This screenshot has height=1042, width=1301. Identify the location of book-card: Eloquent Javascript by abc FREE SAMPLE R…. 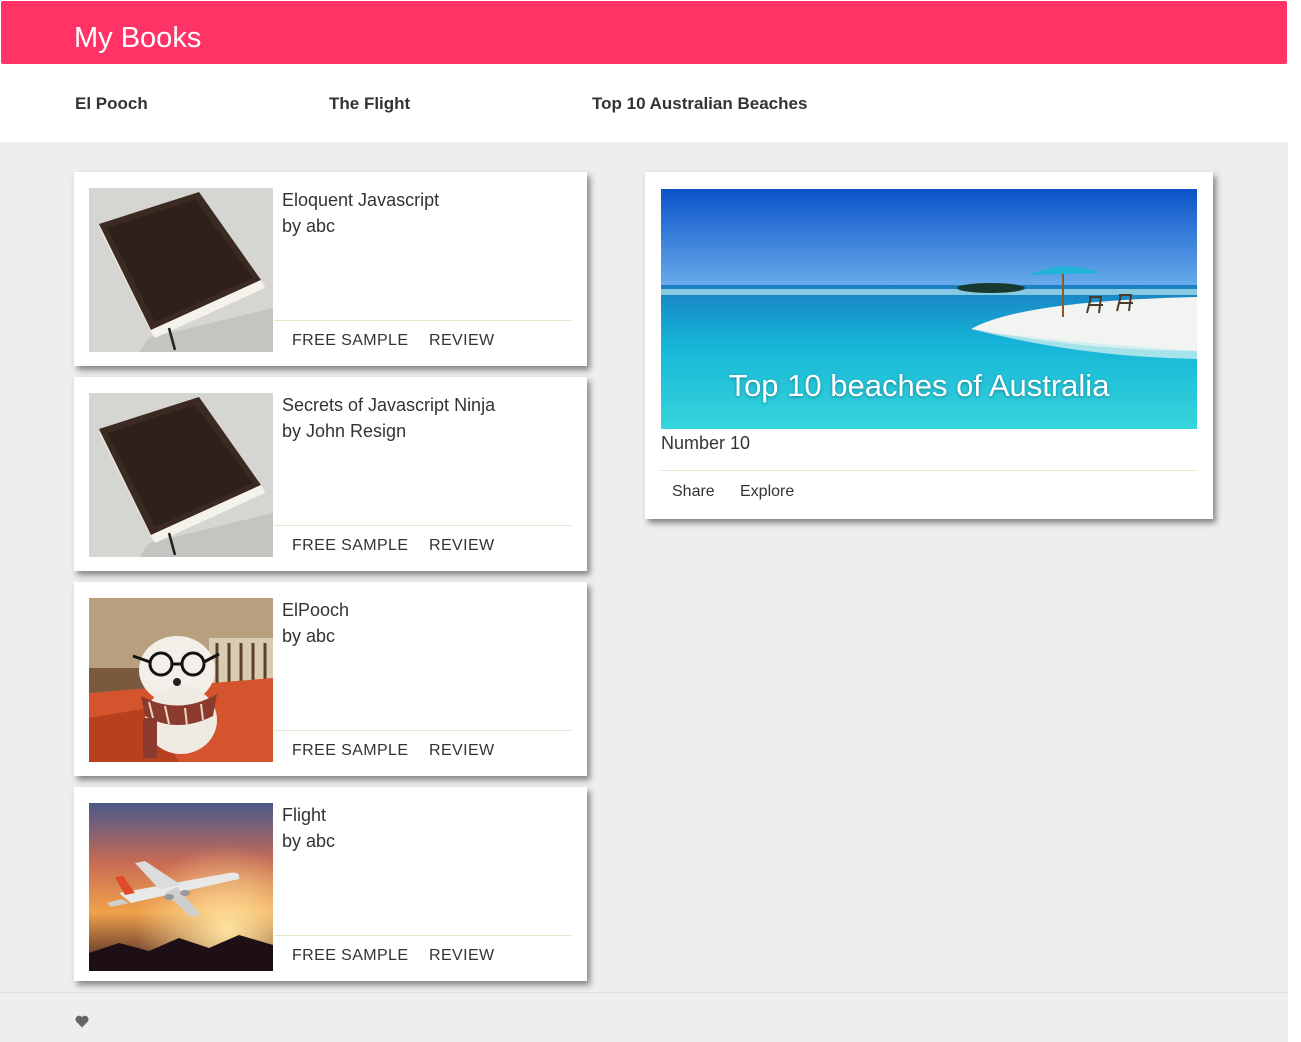
(330, 269).